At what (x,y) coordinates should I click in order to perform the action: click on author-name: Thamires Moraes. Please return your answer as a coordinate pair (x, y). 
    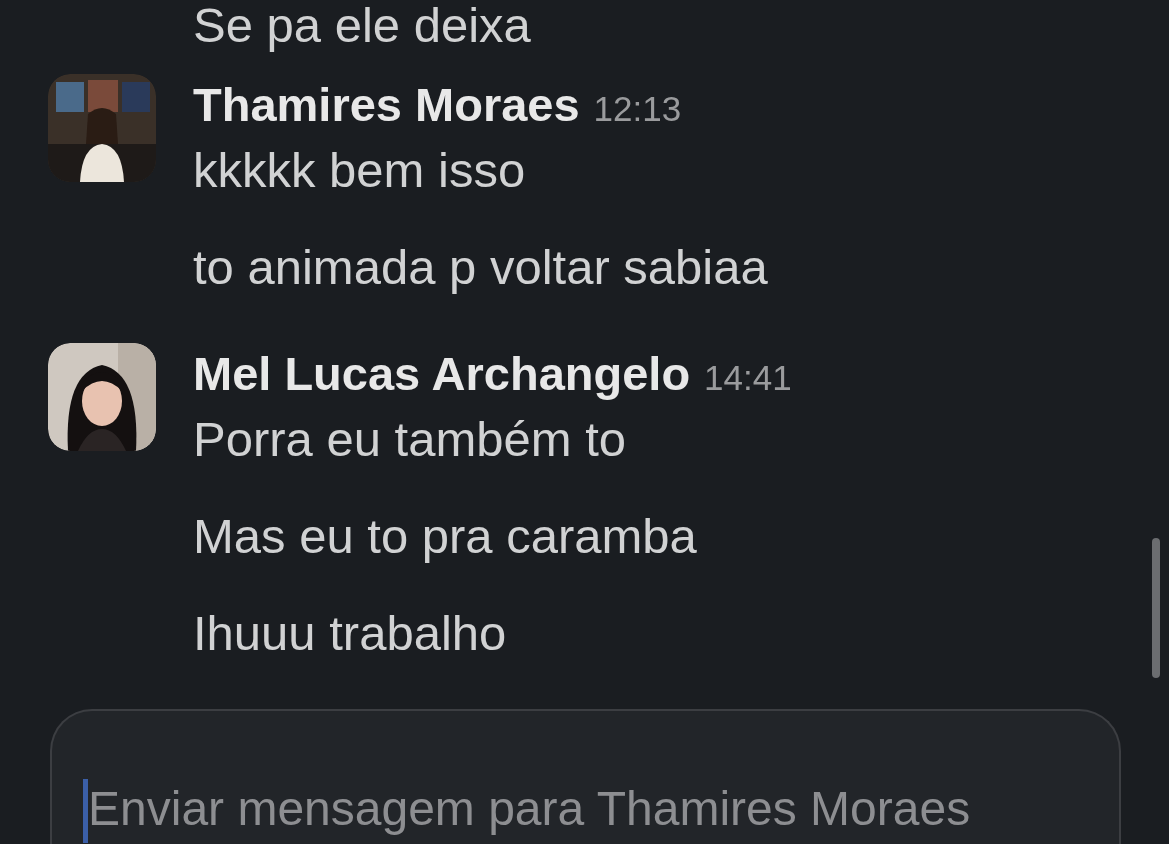
    Looking at the image, I should click on (386, 105).